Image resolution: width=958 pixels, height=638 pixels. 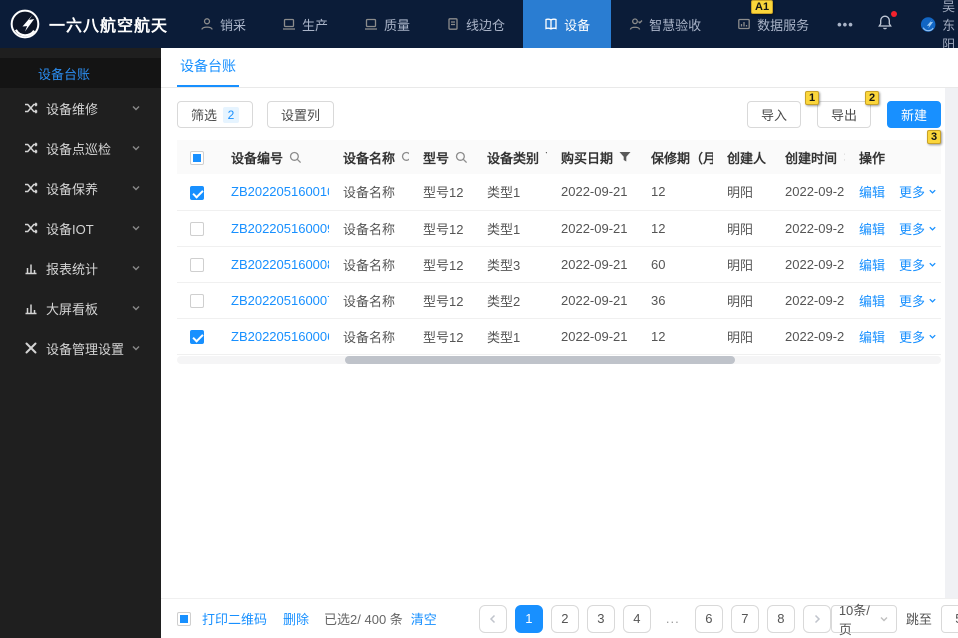 What do you see at coordinates (773, 114) in the screenshot?
I see `import-button: 导入` at bounding box center [773, 114].